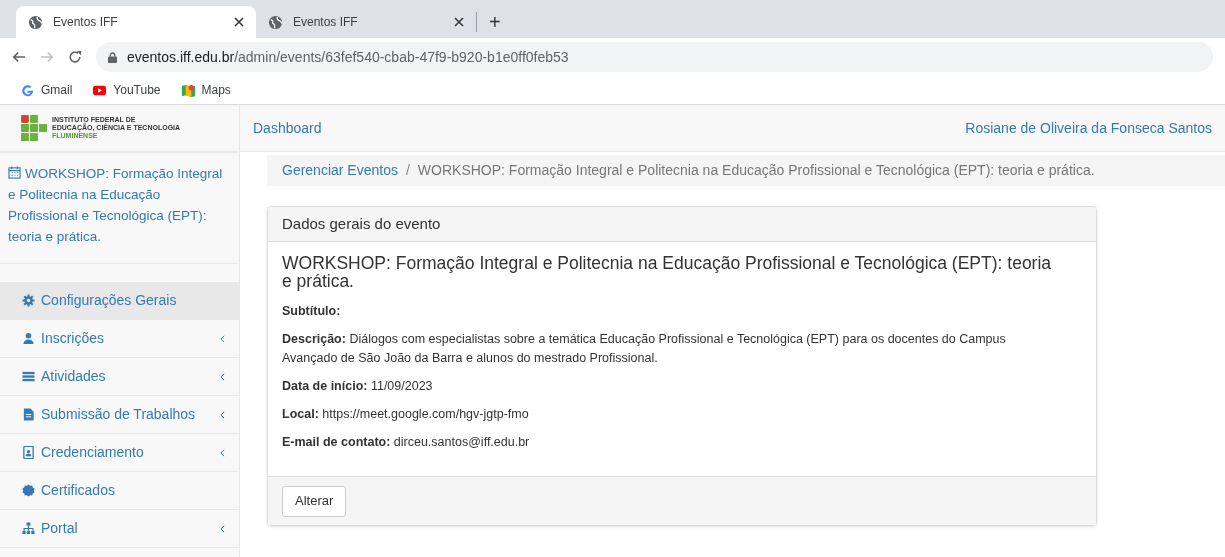 This screenshot has width=1225, height=557. Describe the element at coordinates (348, 57) in the screenshot. I see `url-text: eventos.iff.edu.br/admin/events/63fef540-cbab-47f9-b920-b1e0ff0feb53` at that location.